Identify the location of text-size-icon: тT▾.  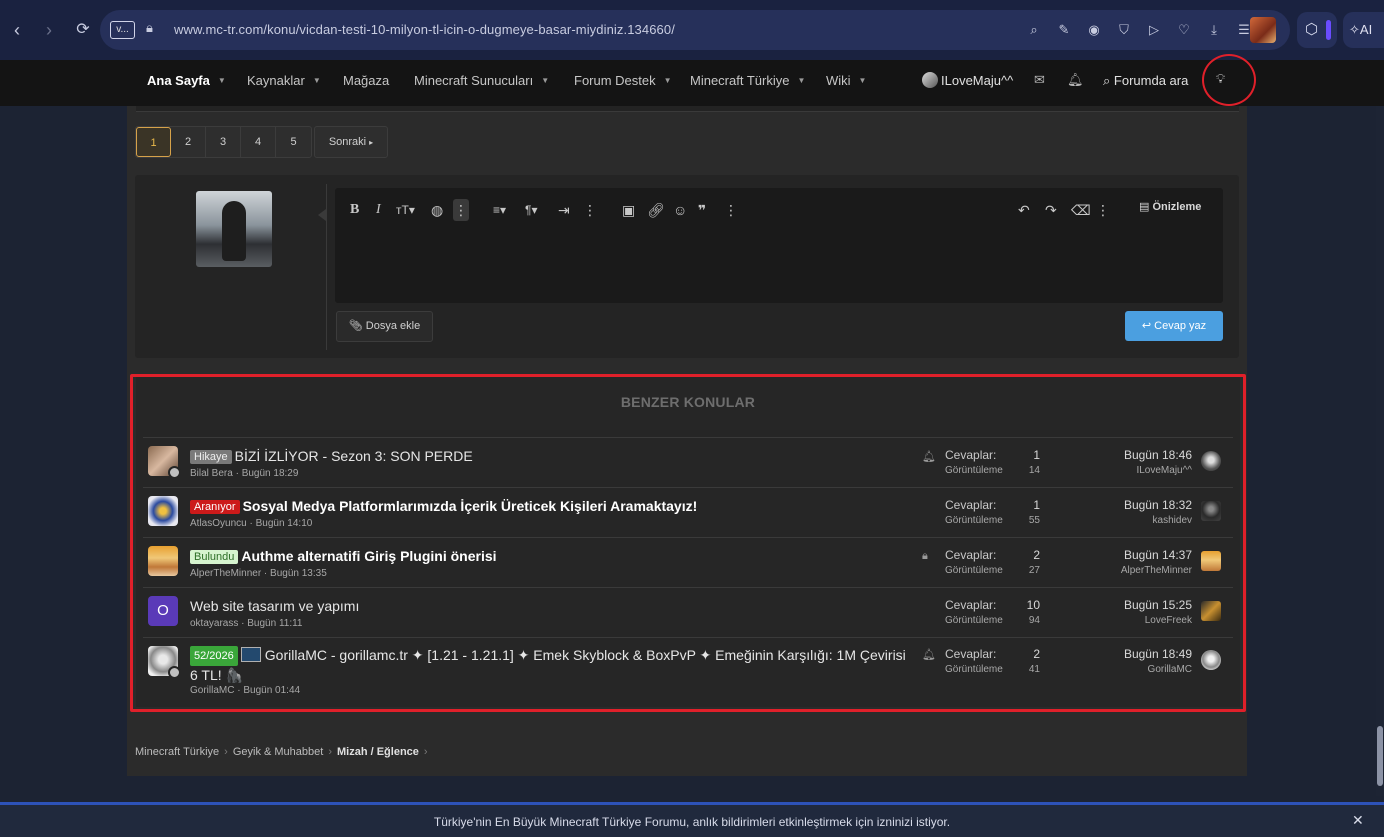
(405, 210).